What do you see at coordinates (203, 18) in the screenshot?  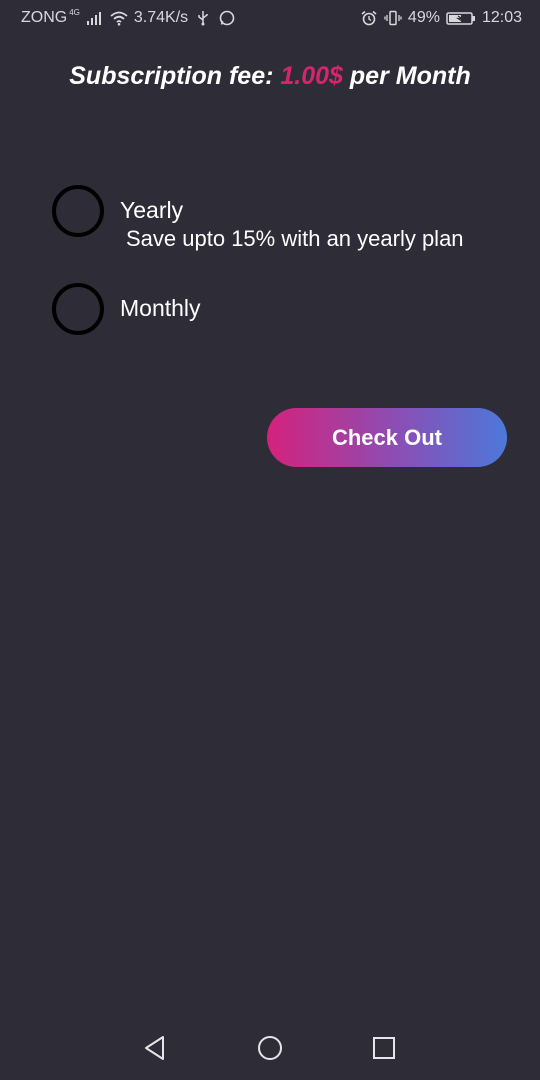 I see `usb-icon` at bounding box center [203, 18].